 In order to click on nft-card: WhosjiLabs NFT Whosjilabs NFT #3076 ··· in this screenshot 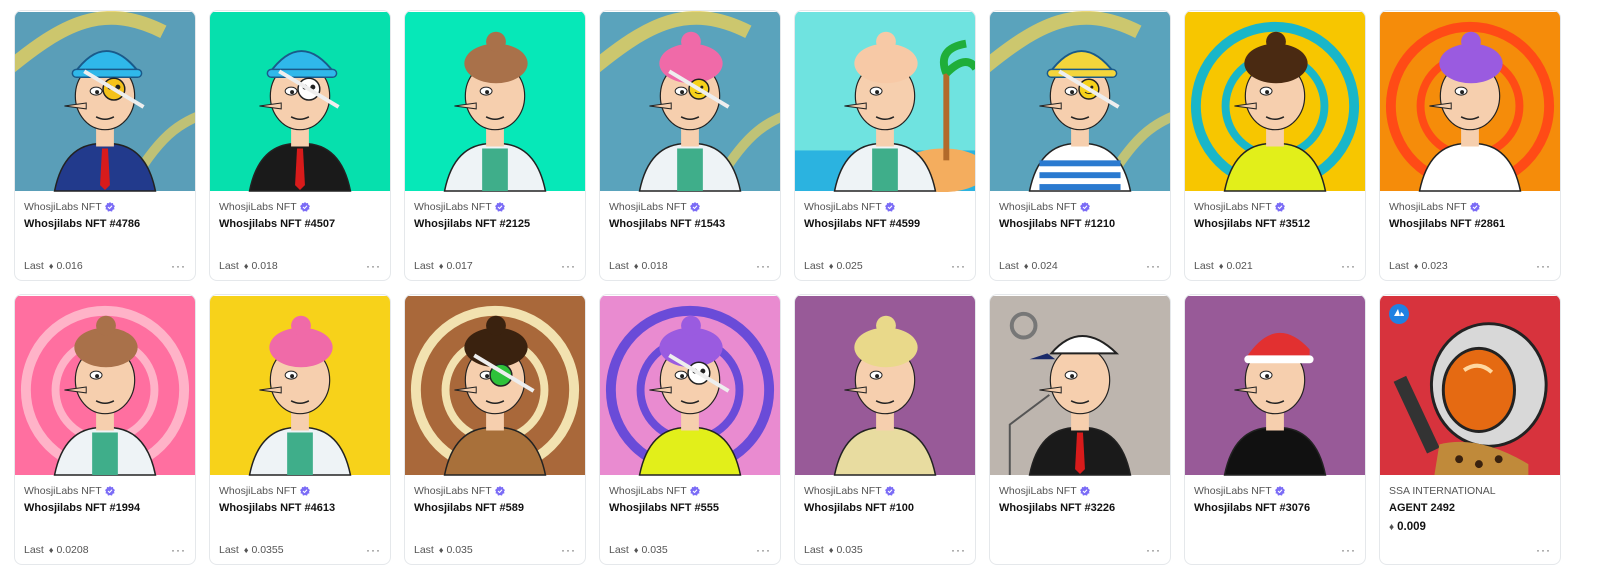, I will do `click(1275, 429)`.